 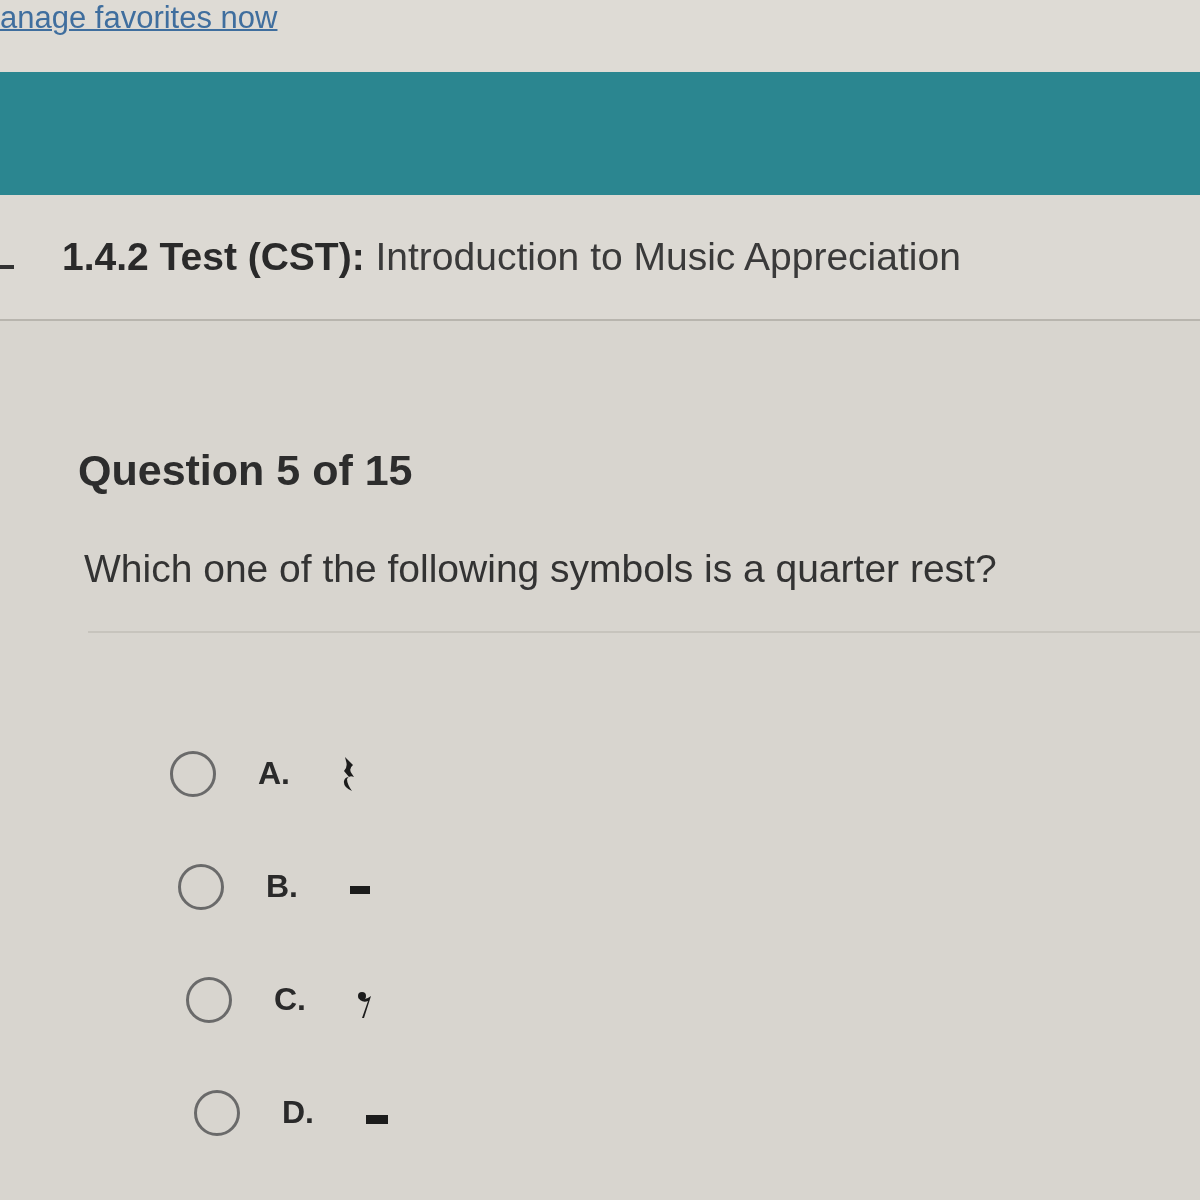 I want to click on option-letter: C., so click(x=290, y=999).